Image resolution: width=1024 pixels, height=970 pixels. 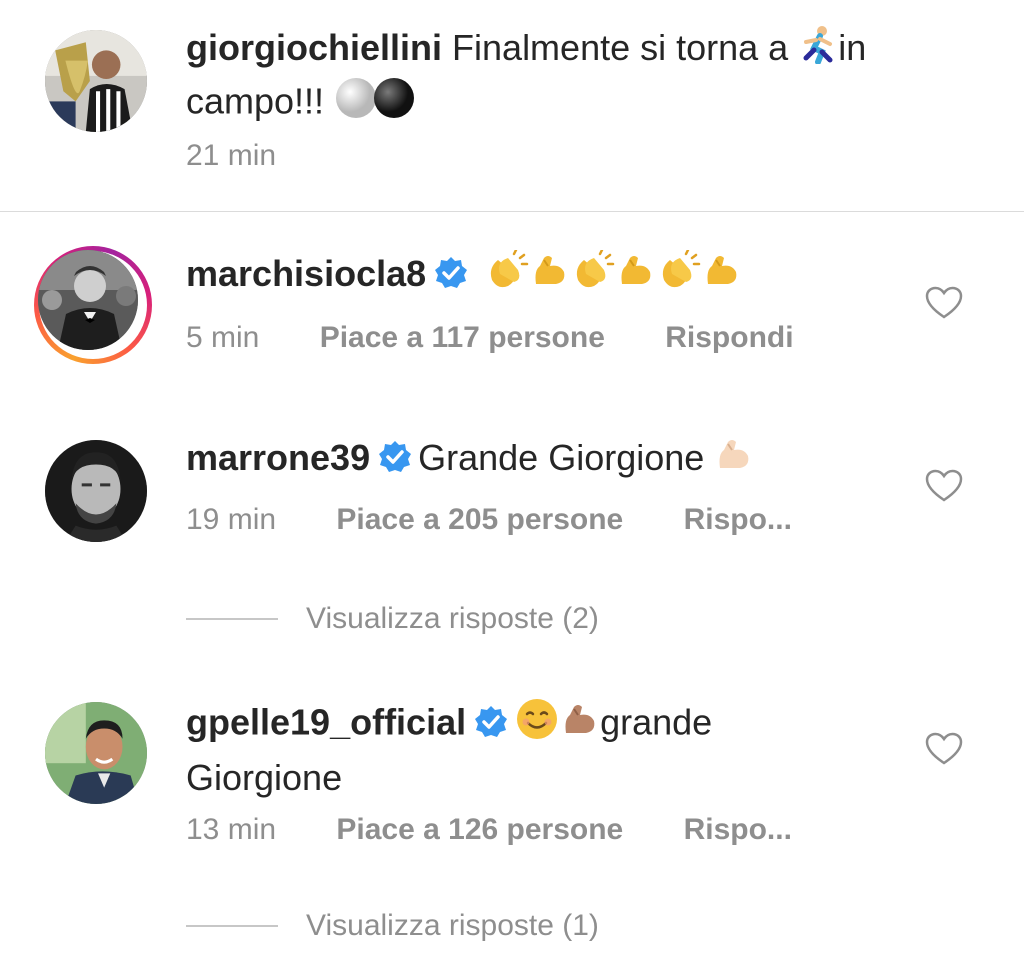 I want to click on view-replies-button: Visualizza risposte (1), so click(x=452, y=926).